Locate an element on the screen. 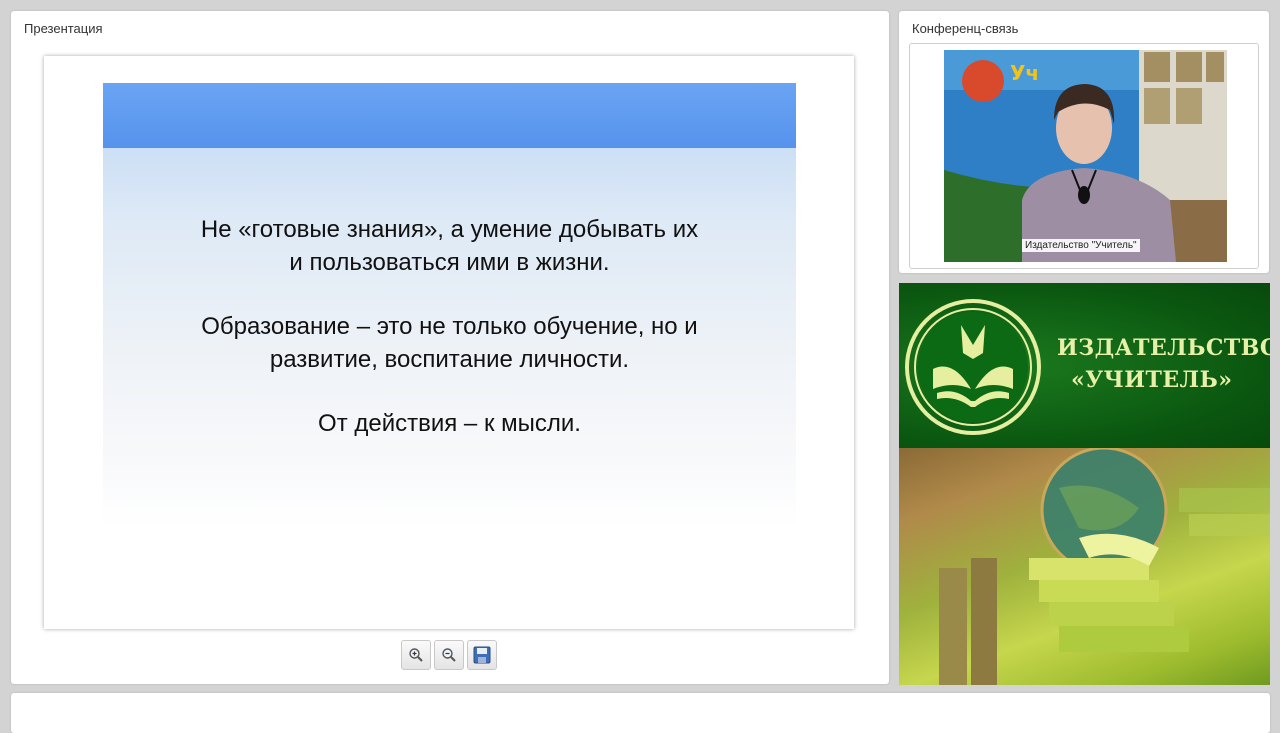  books-globe-image is located at coordinates (1084, 566).